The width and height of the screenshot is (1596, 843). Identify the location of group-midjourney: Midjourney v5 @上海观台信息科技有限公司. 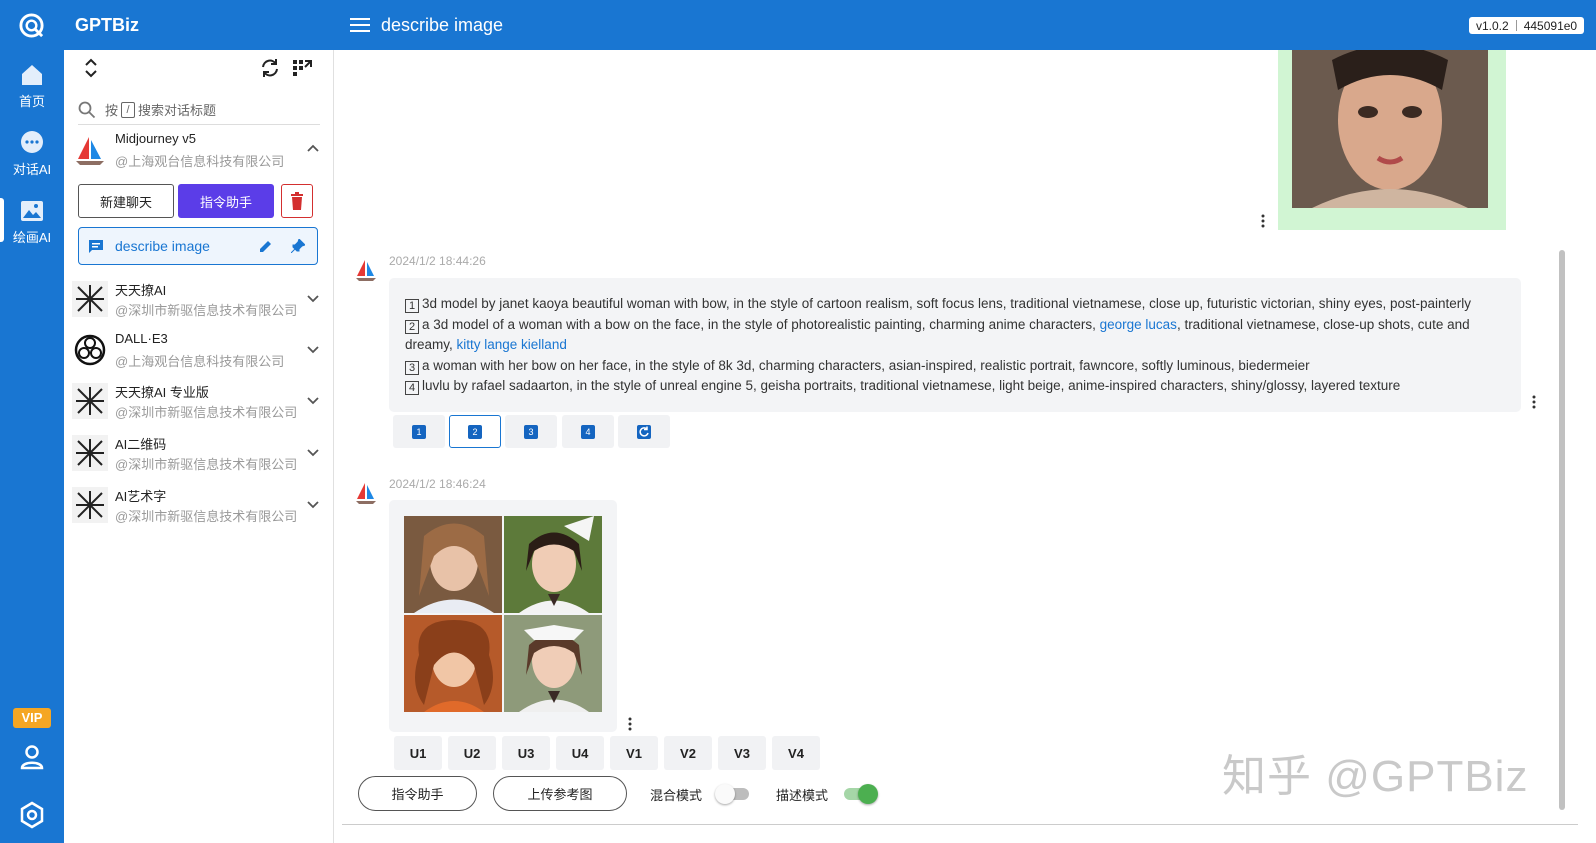
(198, 150).